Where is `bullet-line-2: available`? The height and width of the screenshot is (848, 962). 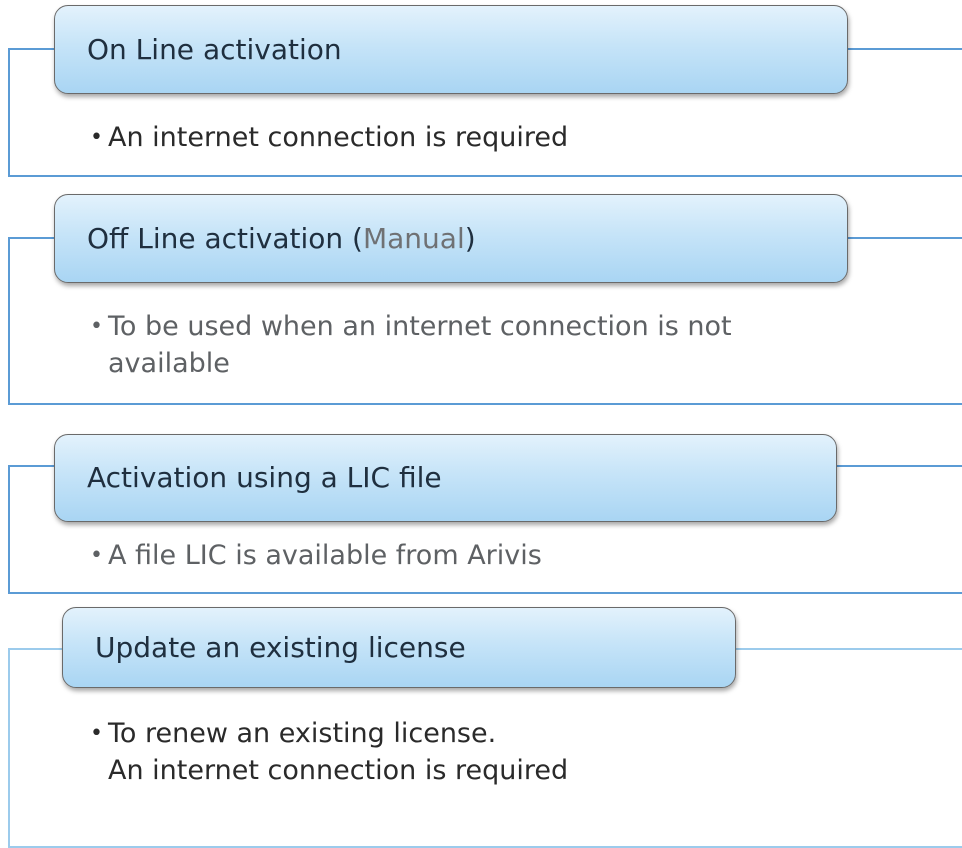 bullet-line-2: available is located at coordinates (169, 363).